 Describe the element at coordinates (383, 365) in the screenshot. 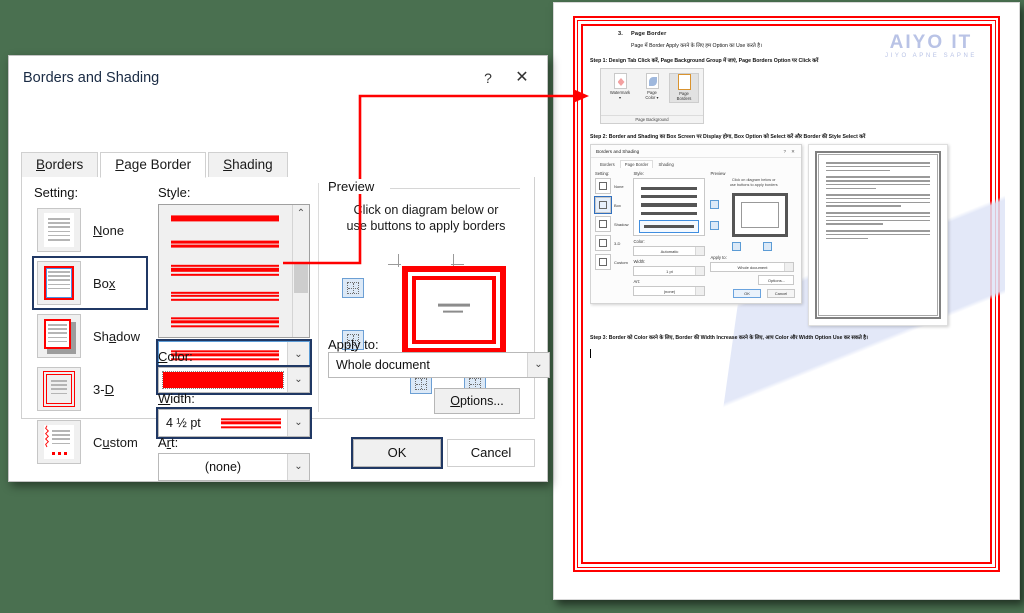

I see `apply-to-value: Whole document` at that location.